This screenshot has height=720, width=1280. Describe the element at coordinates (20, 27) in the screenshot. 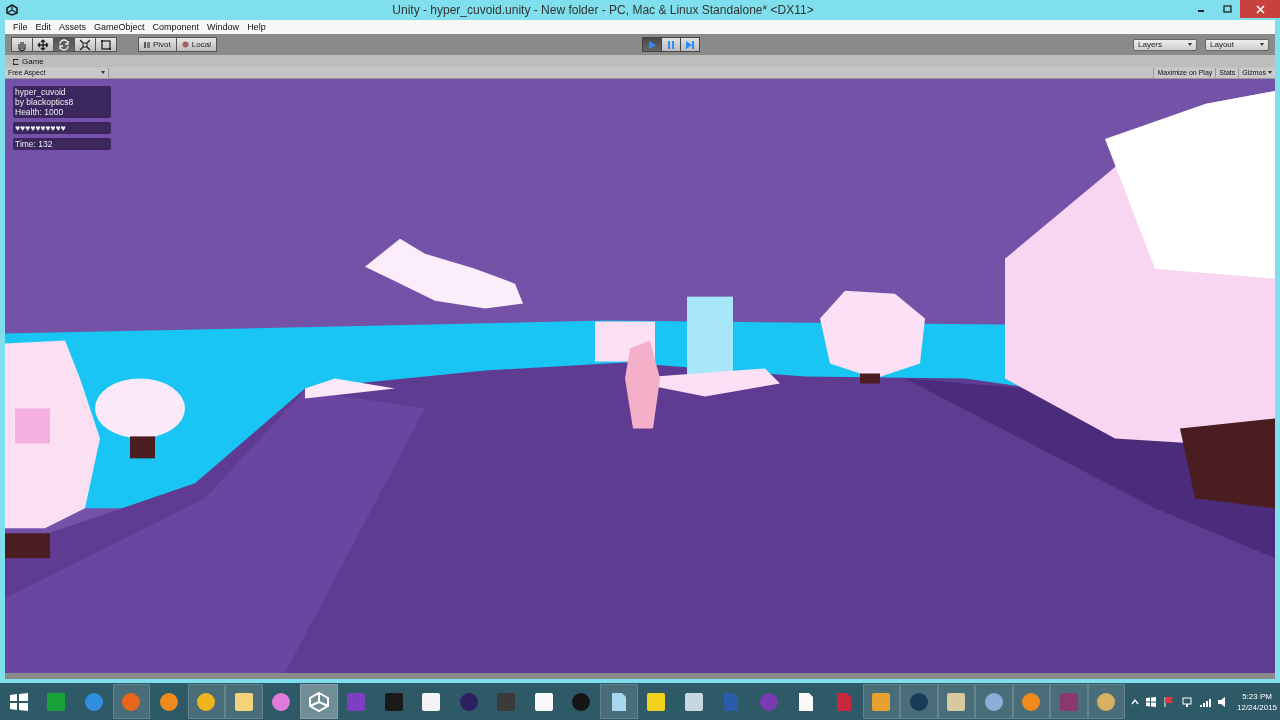

I see `menu-item: File` at that location.